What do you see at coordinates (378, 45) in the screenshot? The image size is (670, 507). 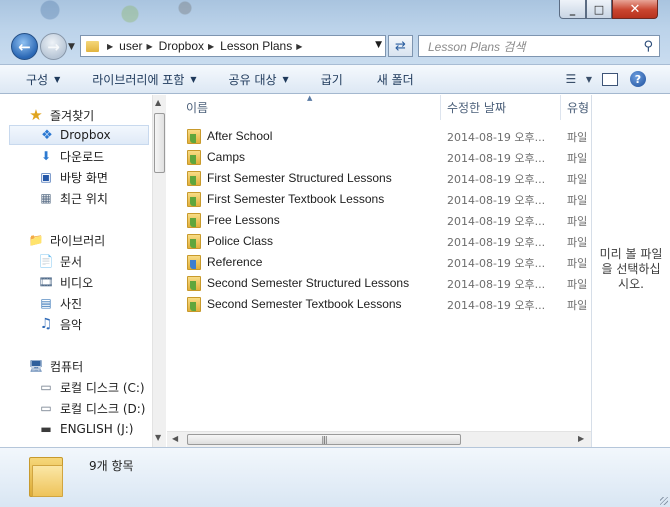 I see `address-history-dropdown: ▼` at bounding box center [378, 45].